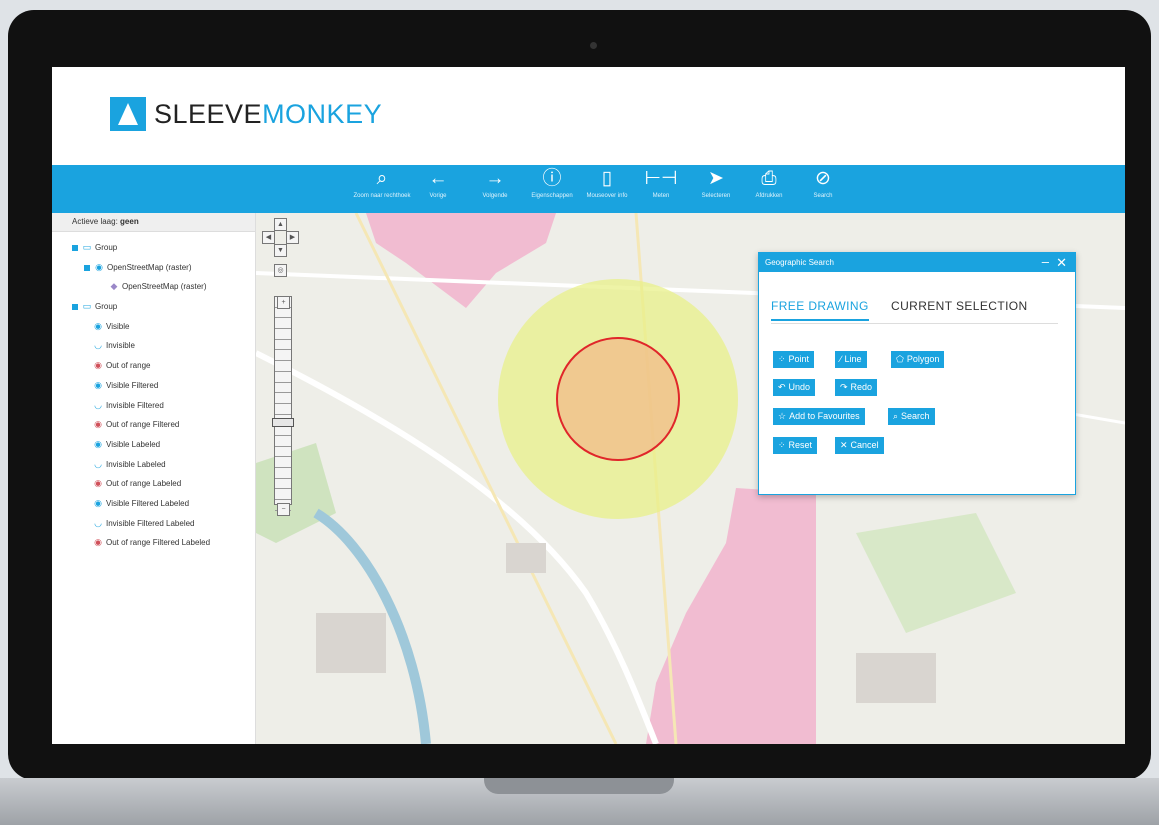  Describe the element at coordinates (153, 386) in the screenshot. I see `tree-layer: ◉ Visible Filtered` at that location.